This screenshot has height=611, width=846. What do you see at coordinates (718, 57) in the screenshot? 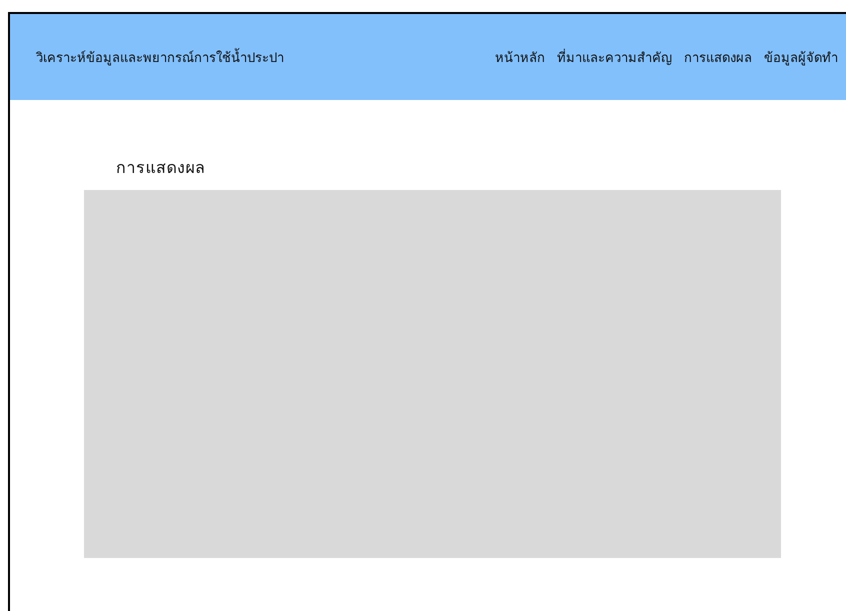
I see `nav-link: การแสดงผล` at bounding box center [718, 57].